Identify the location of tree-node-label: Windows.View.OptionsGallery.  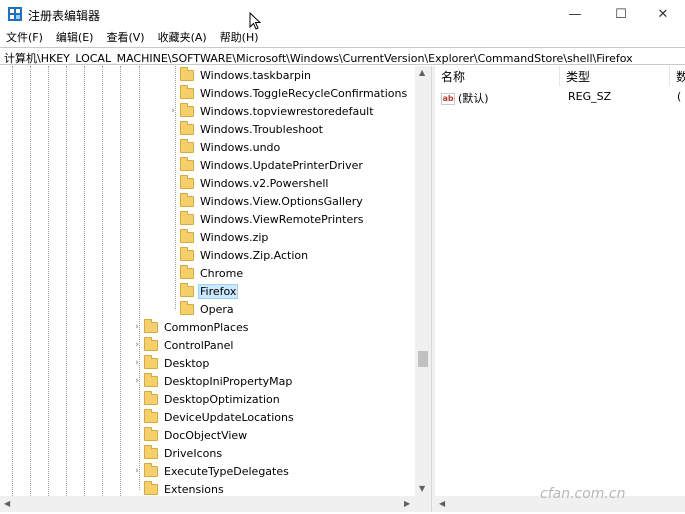
(281, 201).